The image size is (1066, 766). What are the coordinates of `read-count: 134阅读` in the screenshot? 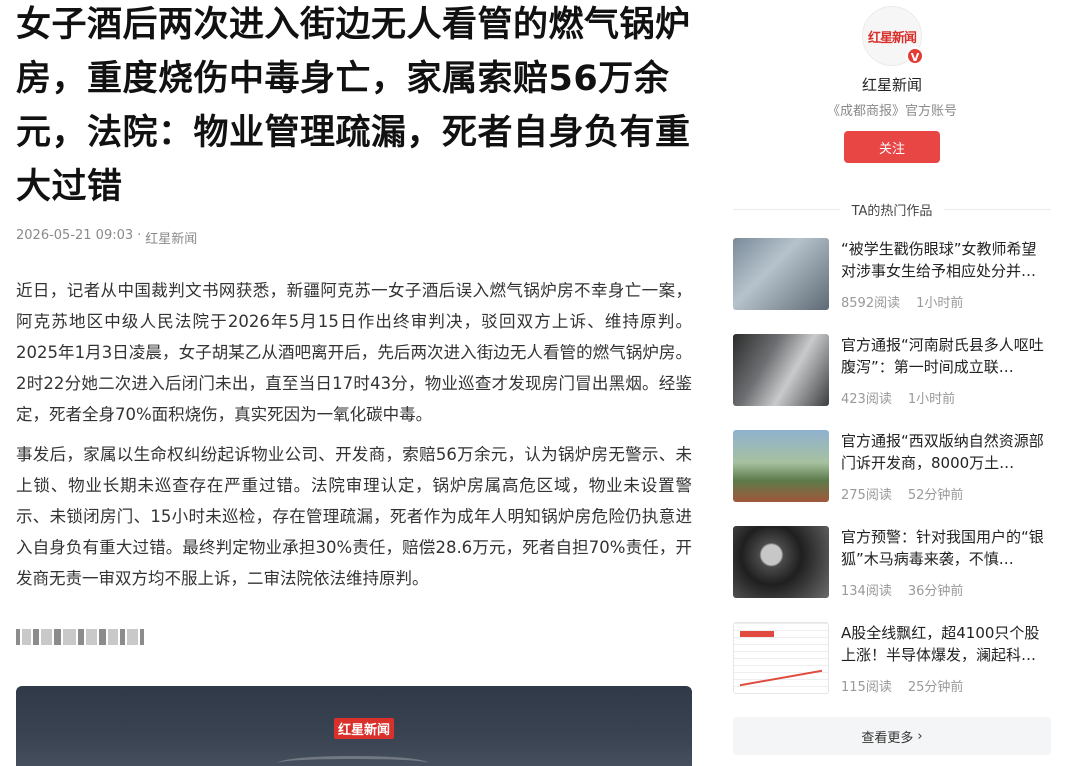 It's located at (866, 591).